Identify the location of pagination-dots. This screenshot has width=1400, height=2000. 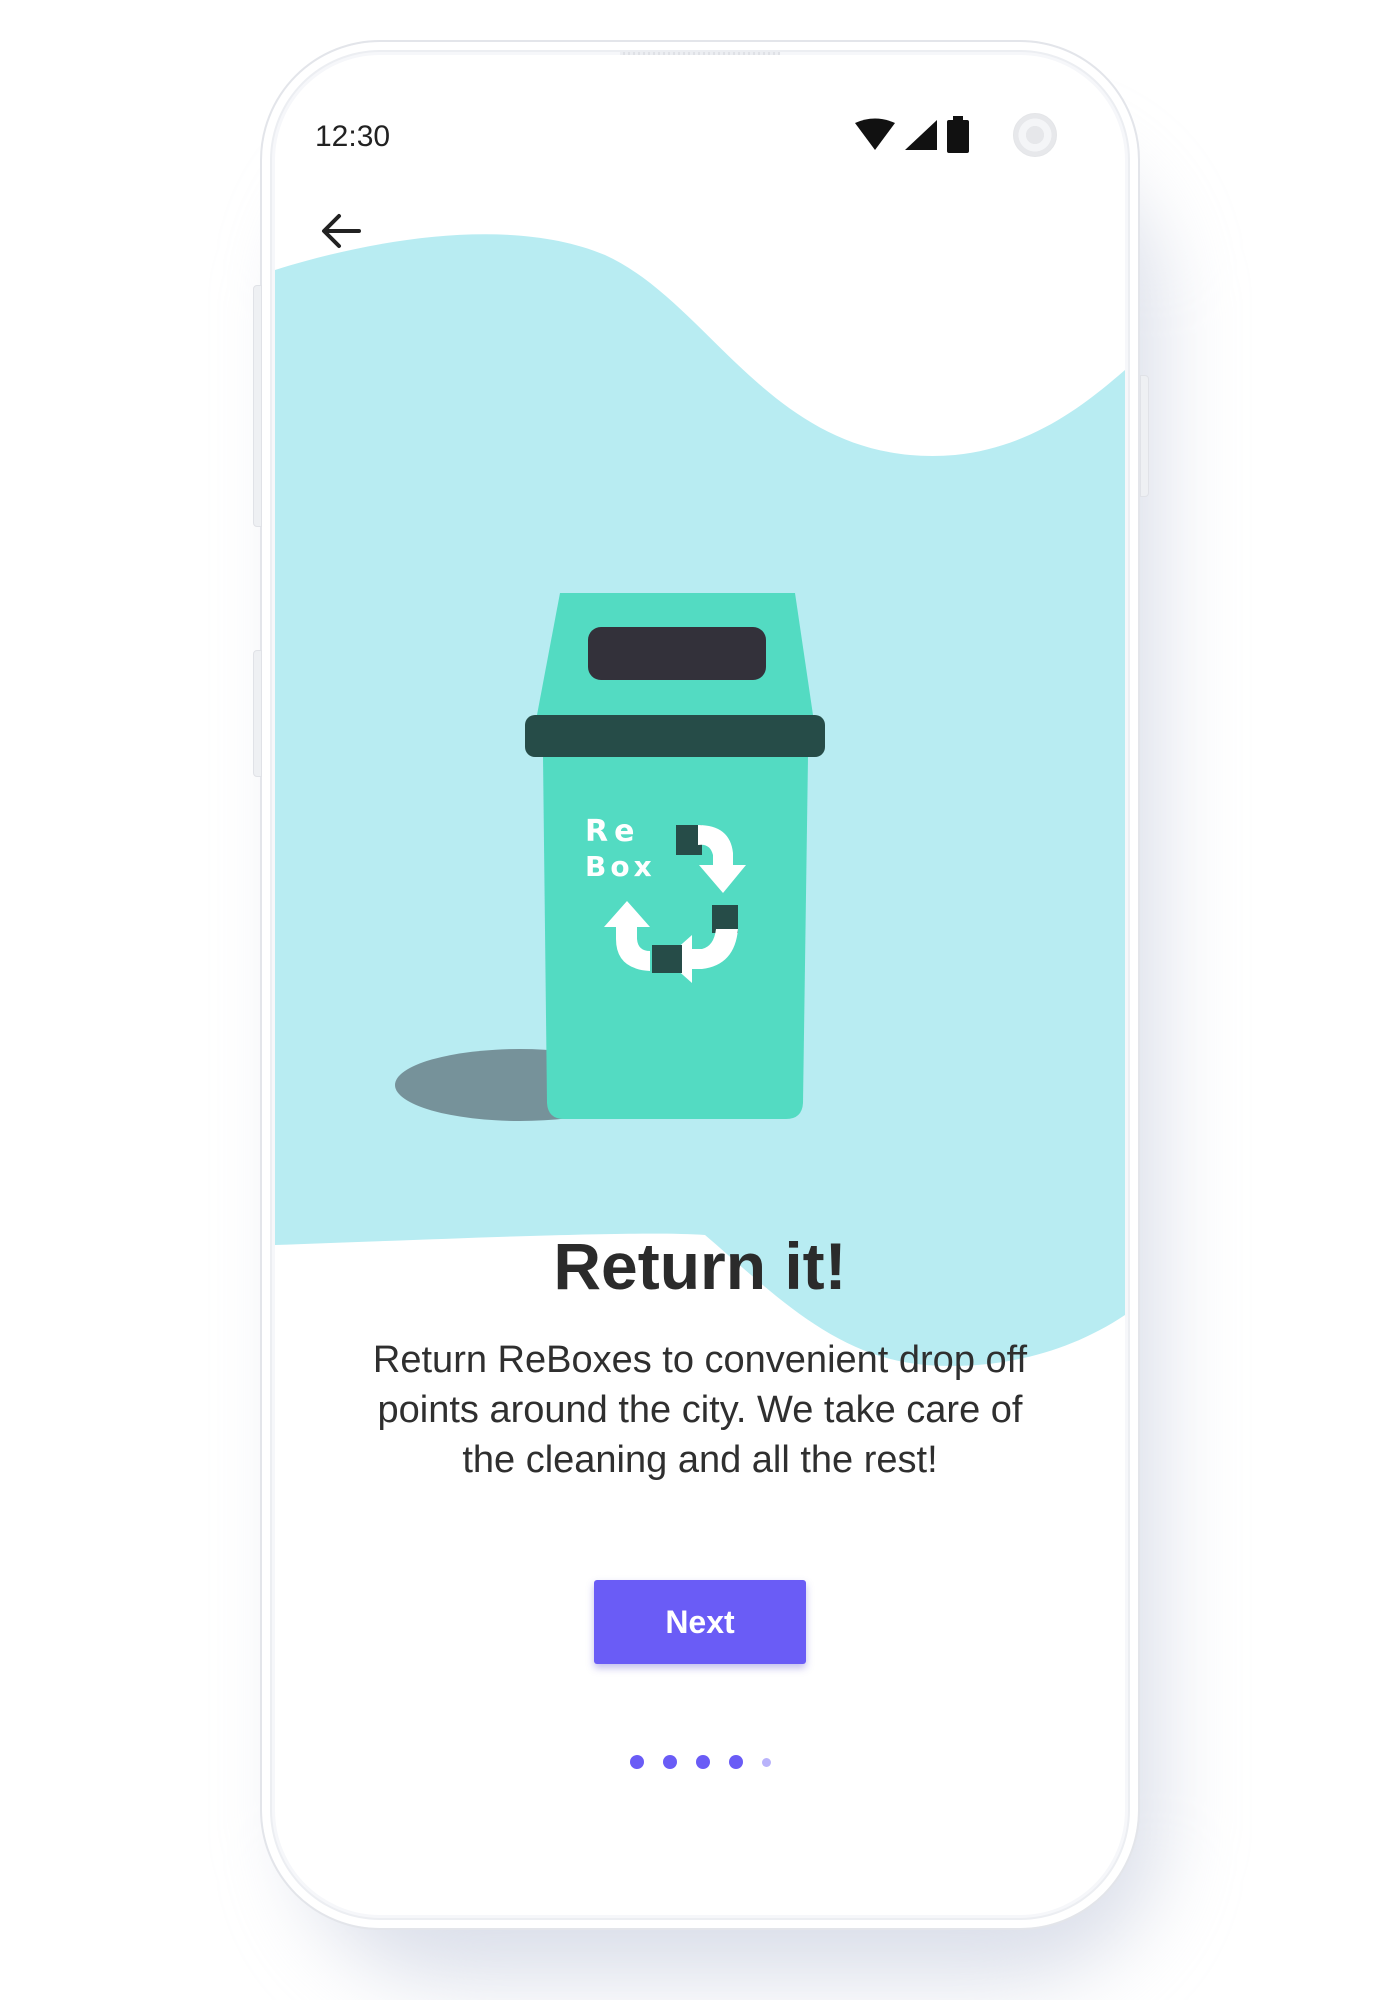
(700, 1762).